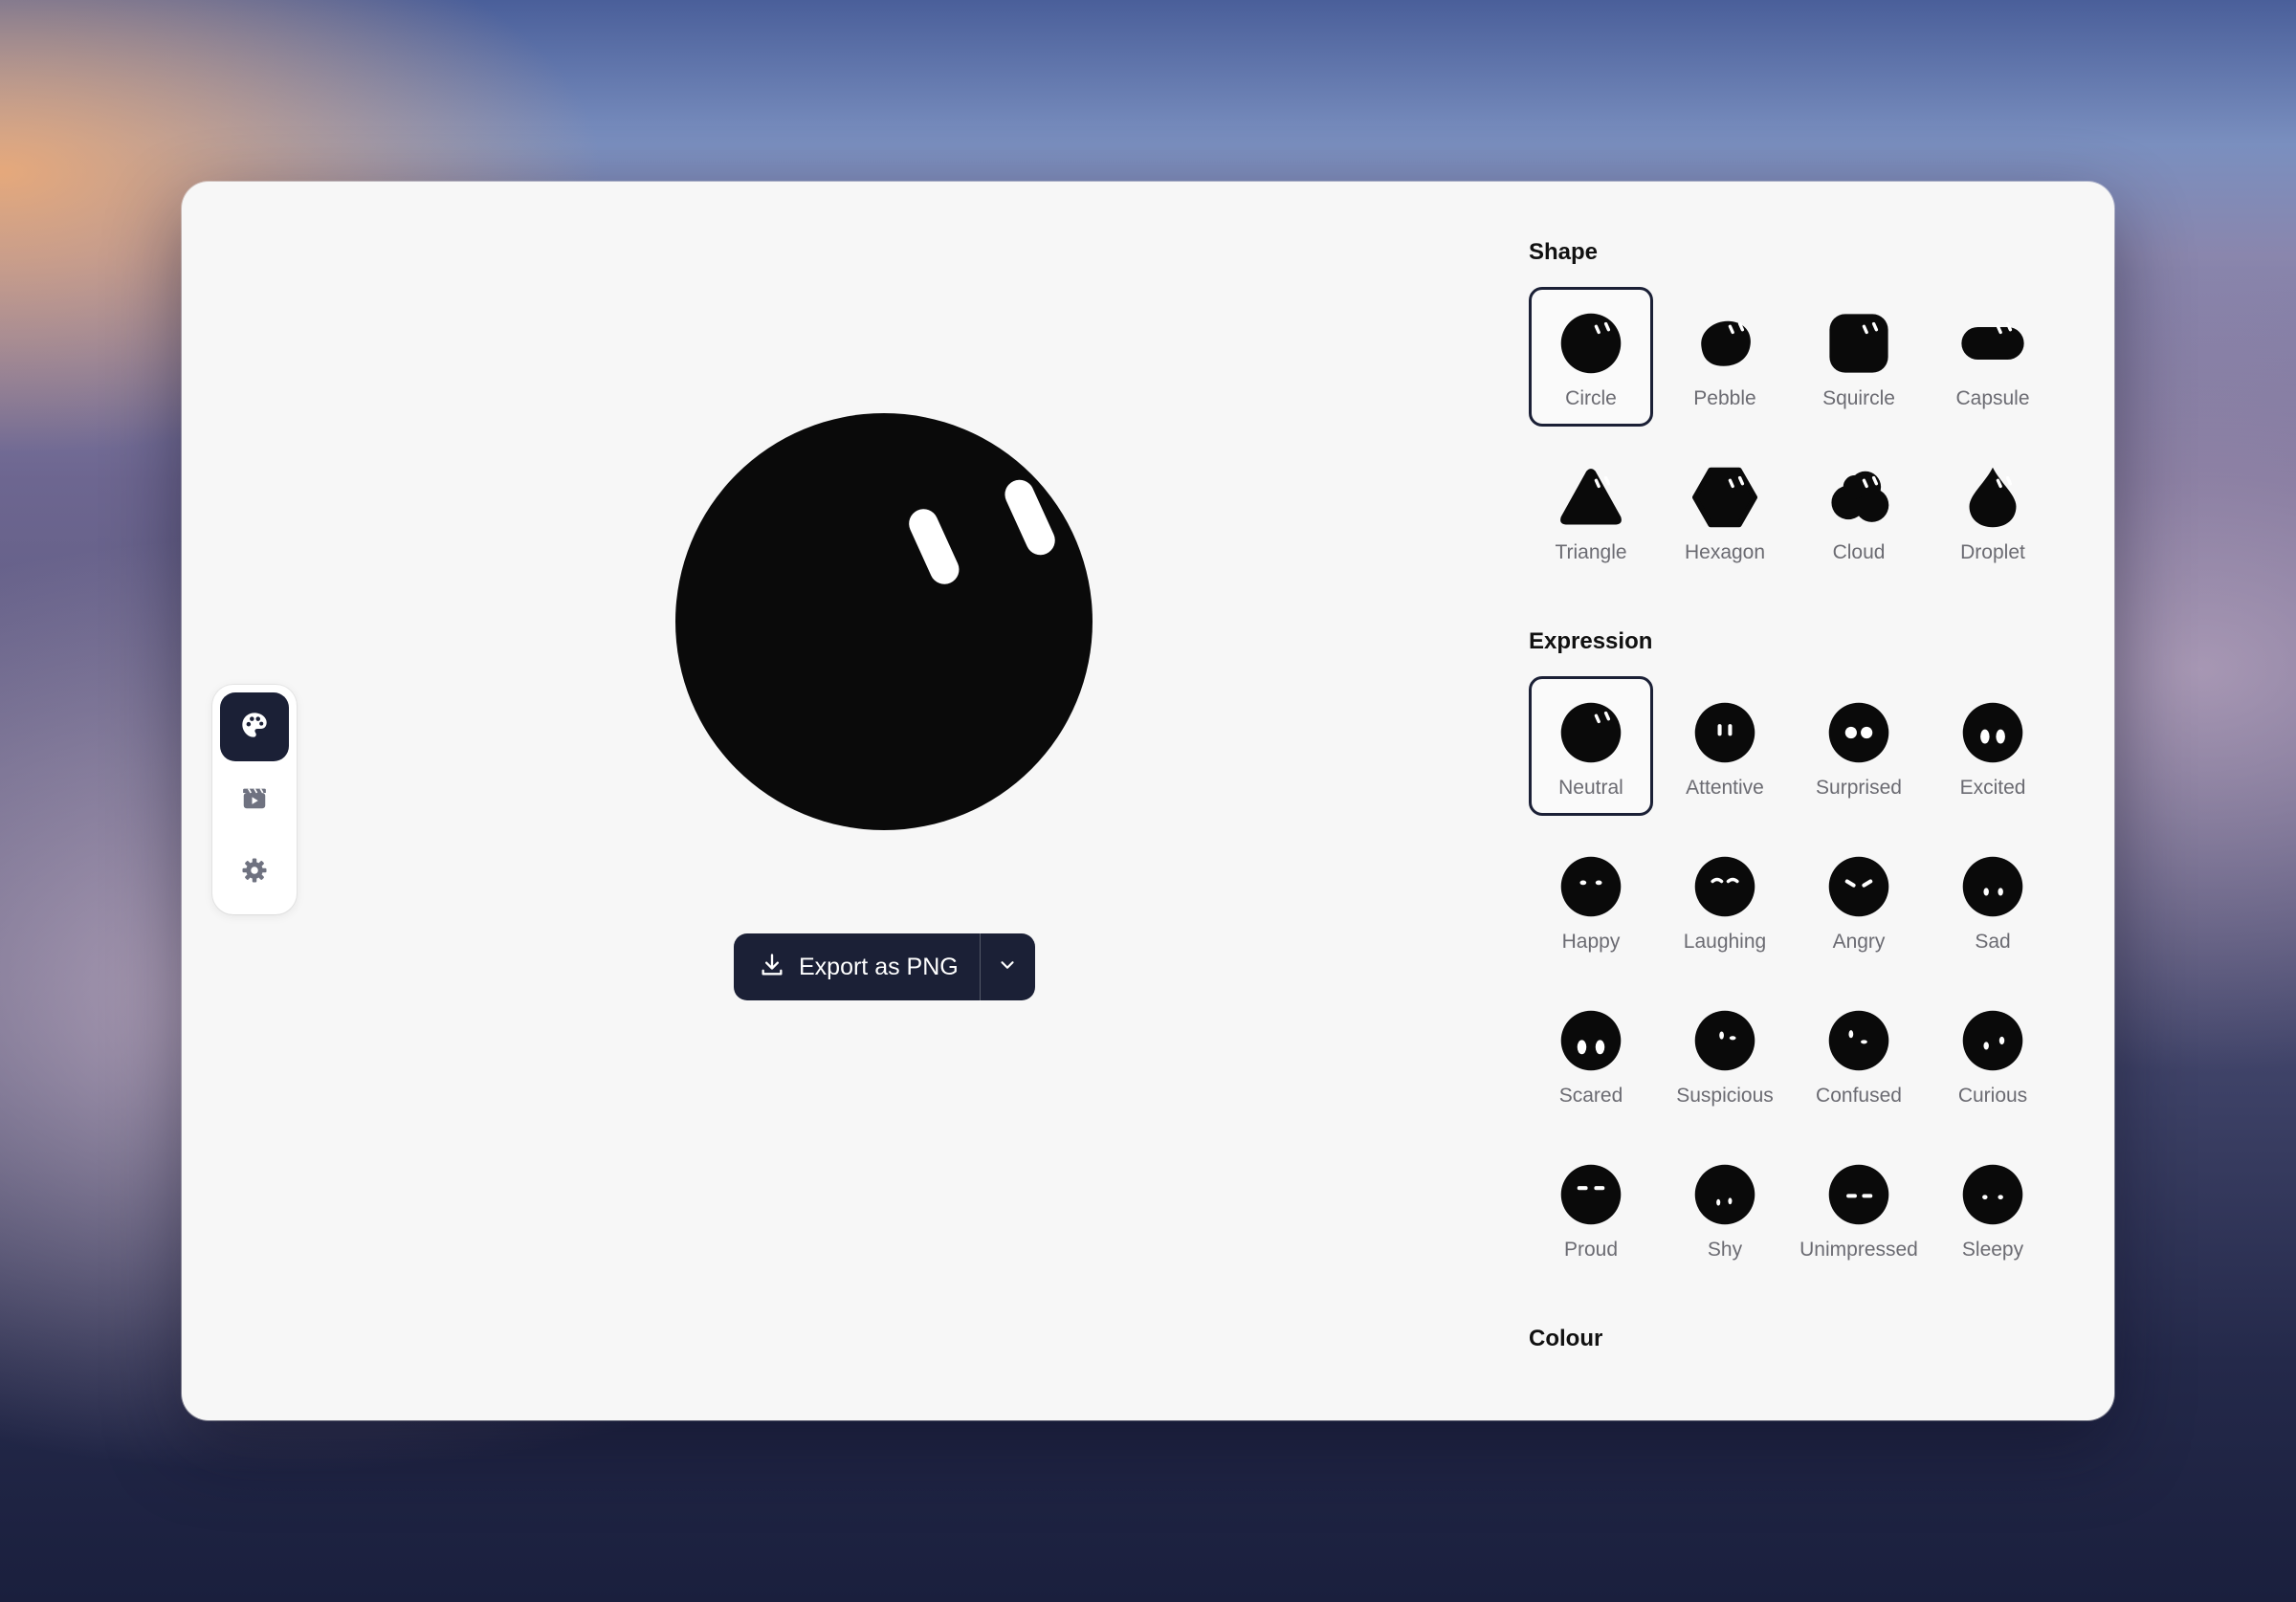 Image resolution: width=2296 pixels, height=1602 pixels. Describe the element at coordinates (1992, 1194) in the screenshot. I see `expression-sleepy-preview-icon` at that location.